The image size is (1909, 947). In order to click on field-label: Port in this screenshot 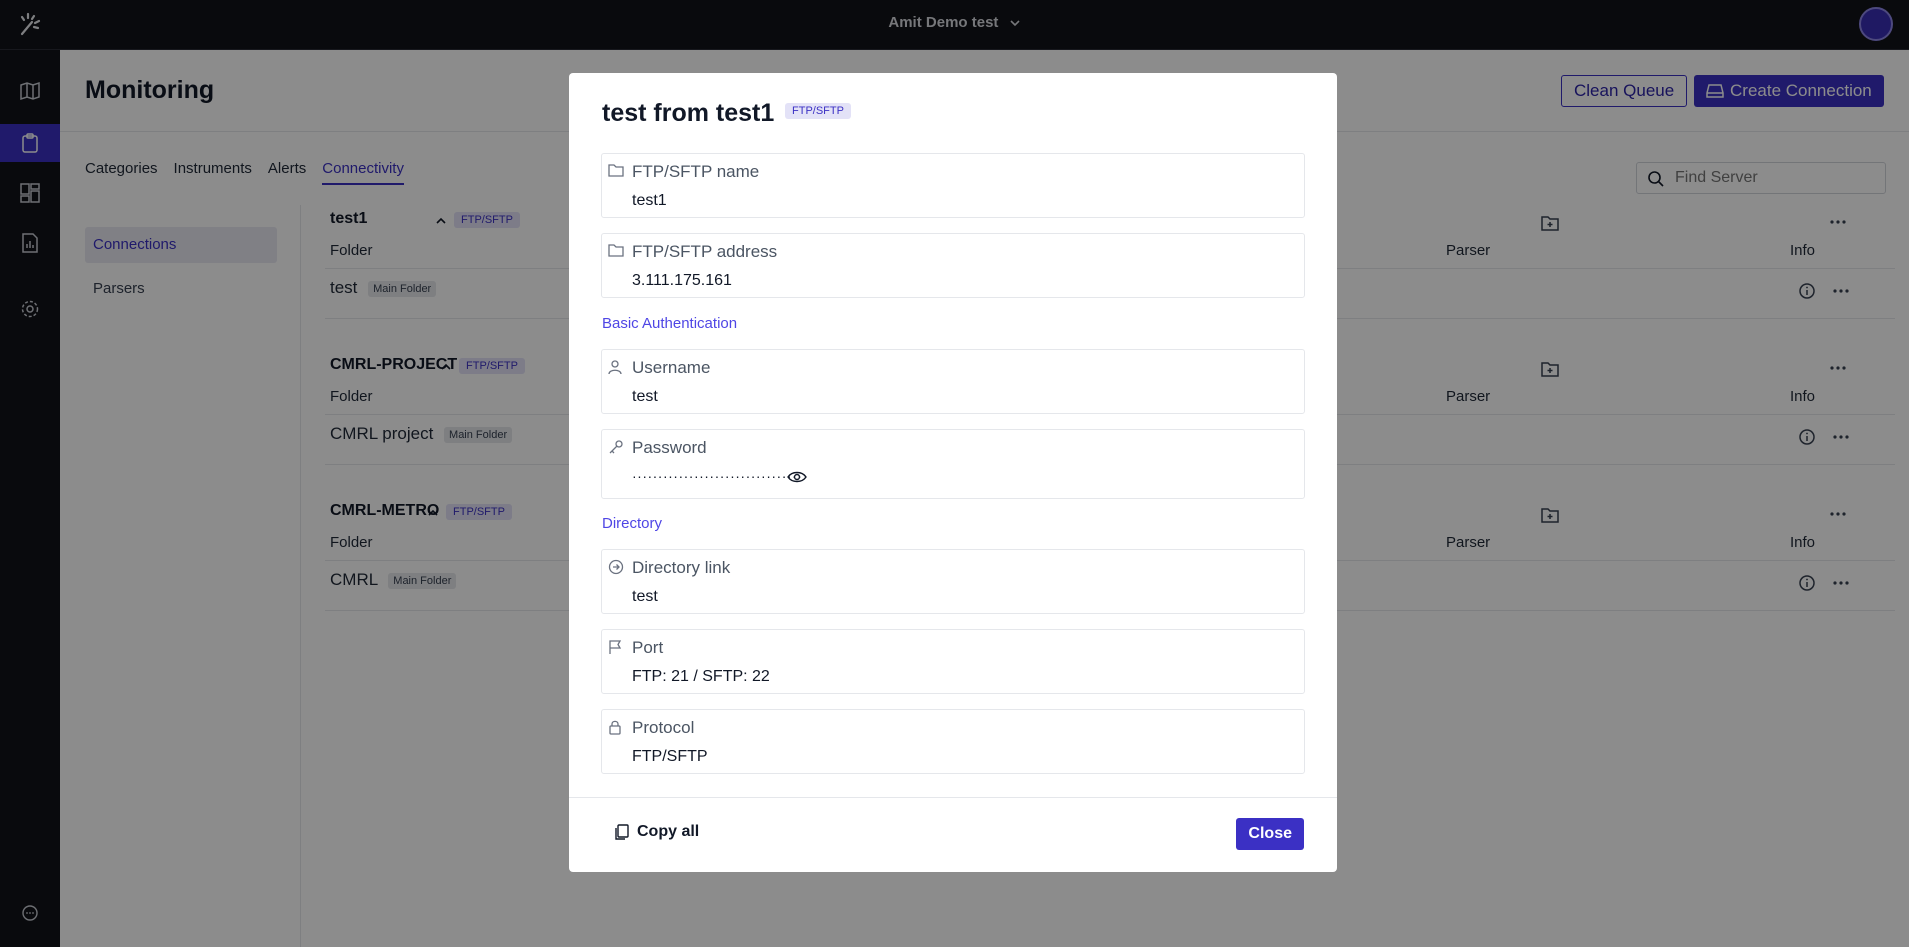, I will do `click(648, 647)`.